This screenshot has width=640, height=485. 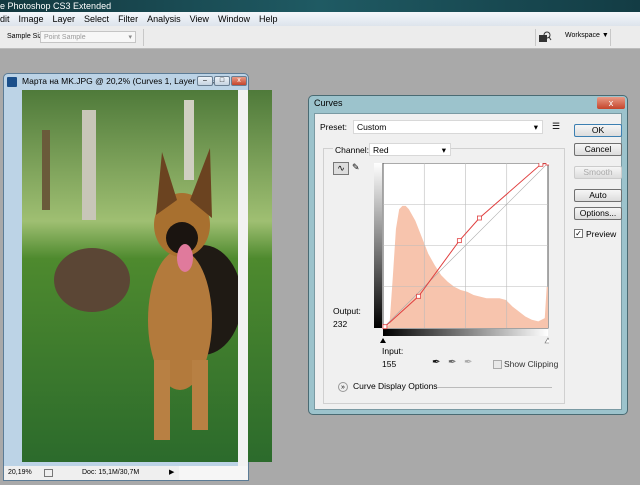 I want to click on close-button: x, so click(x=239, y=81).